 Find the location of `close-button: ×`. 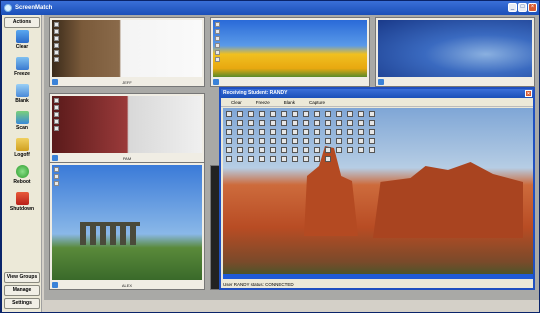

close-button: × is located at coordinates (532, 7).